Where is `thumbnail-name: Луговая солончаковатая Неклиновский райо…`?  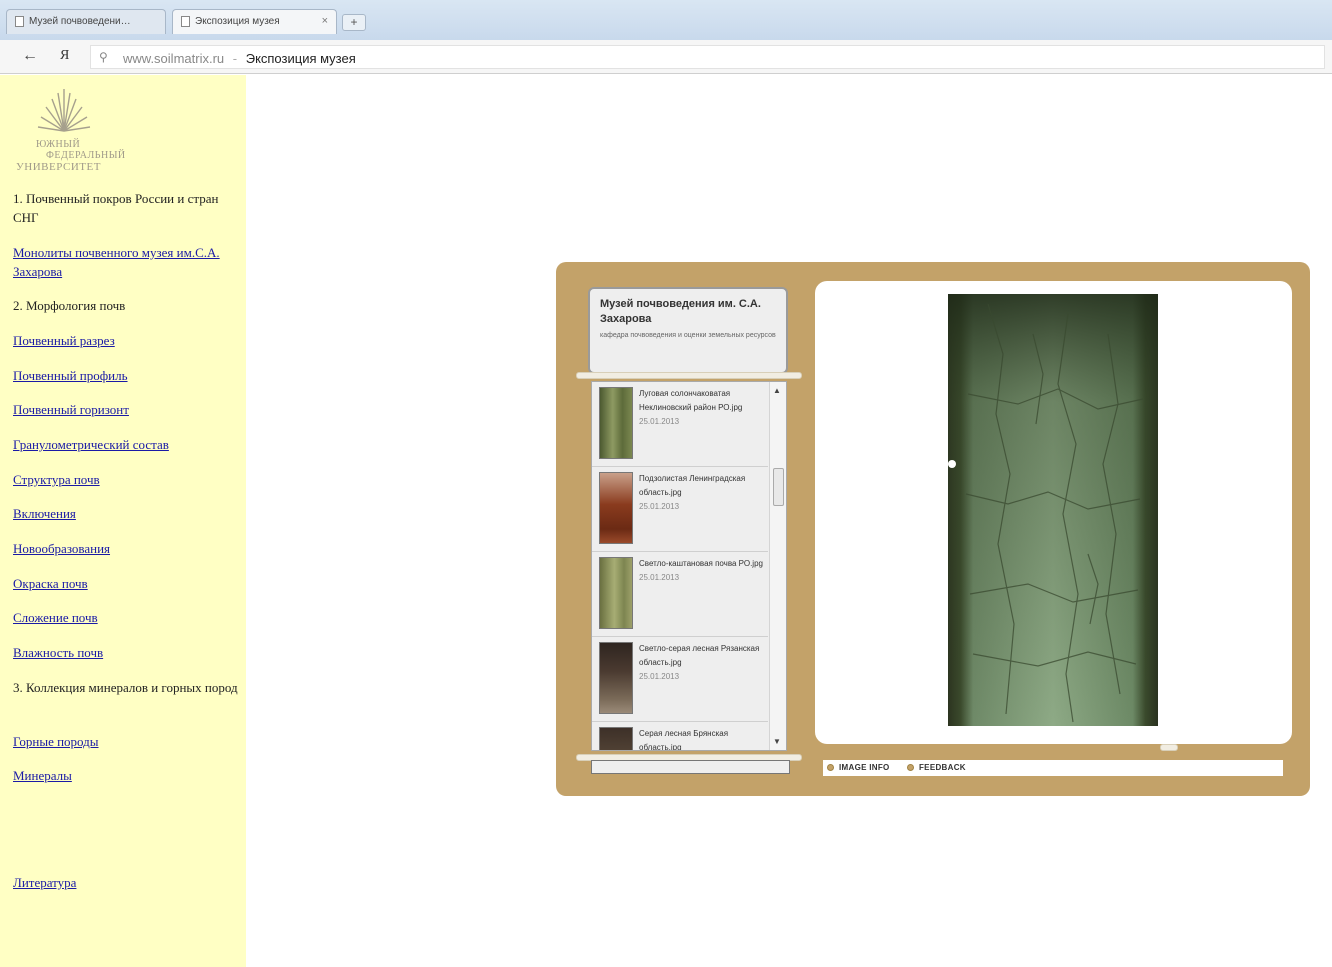 thumbnail-name: Луговая солончаковатая Неклиновский райо… is located at coordinates (691, 400).